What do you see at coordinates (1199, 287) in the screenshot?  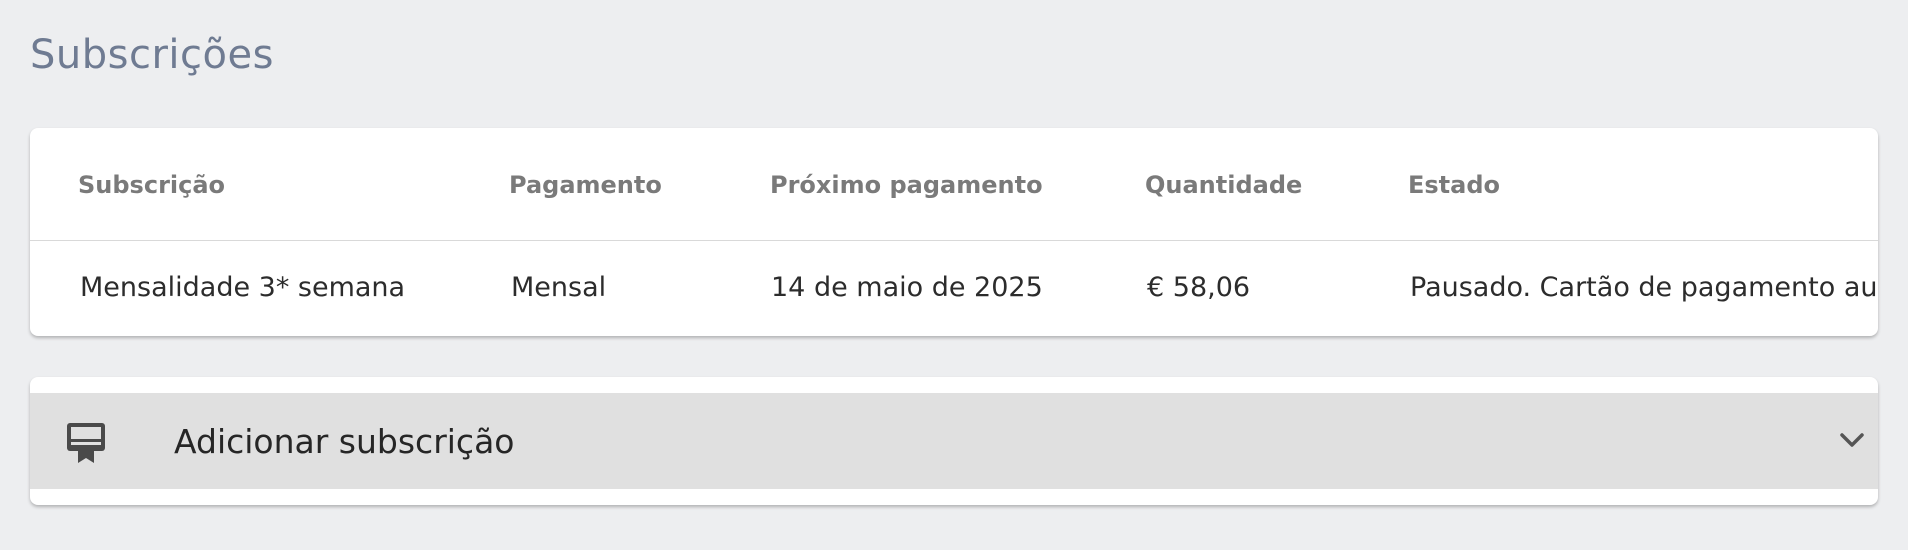 I see `cell-amount: € 58,06` at bounding box center [1199, 287].